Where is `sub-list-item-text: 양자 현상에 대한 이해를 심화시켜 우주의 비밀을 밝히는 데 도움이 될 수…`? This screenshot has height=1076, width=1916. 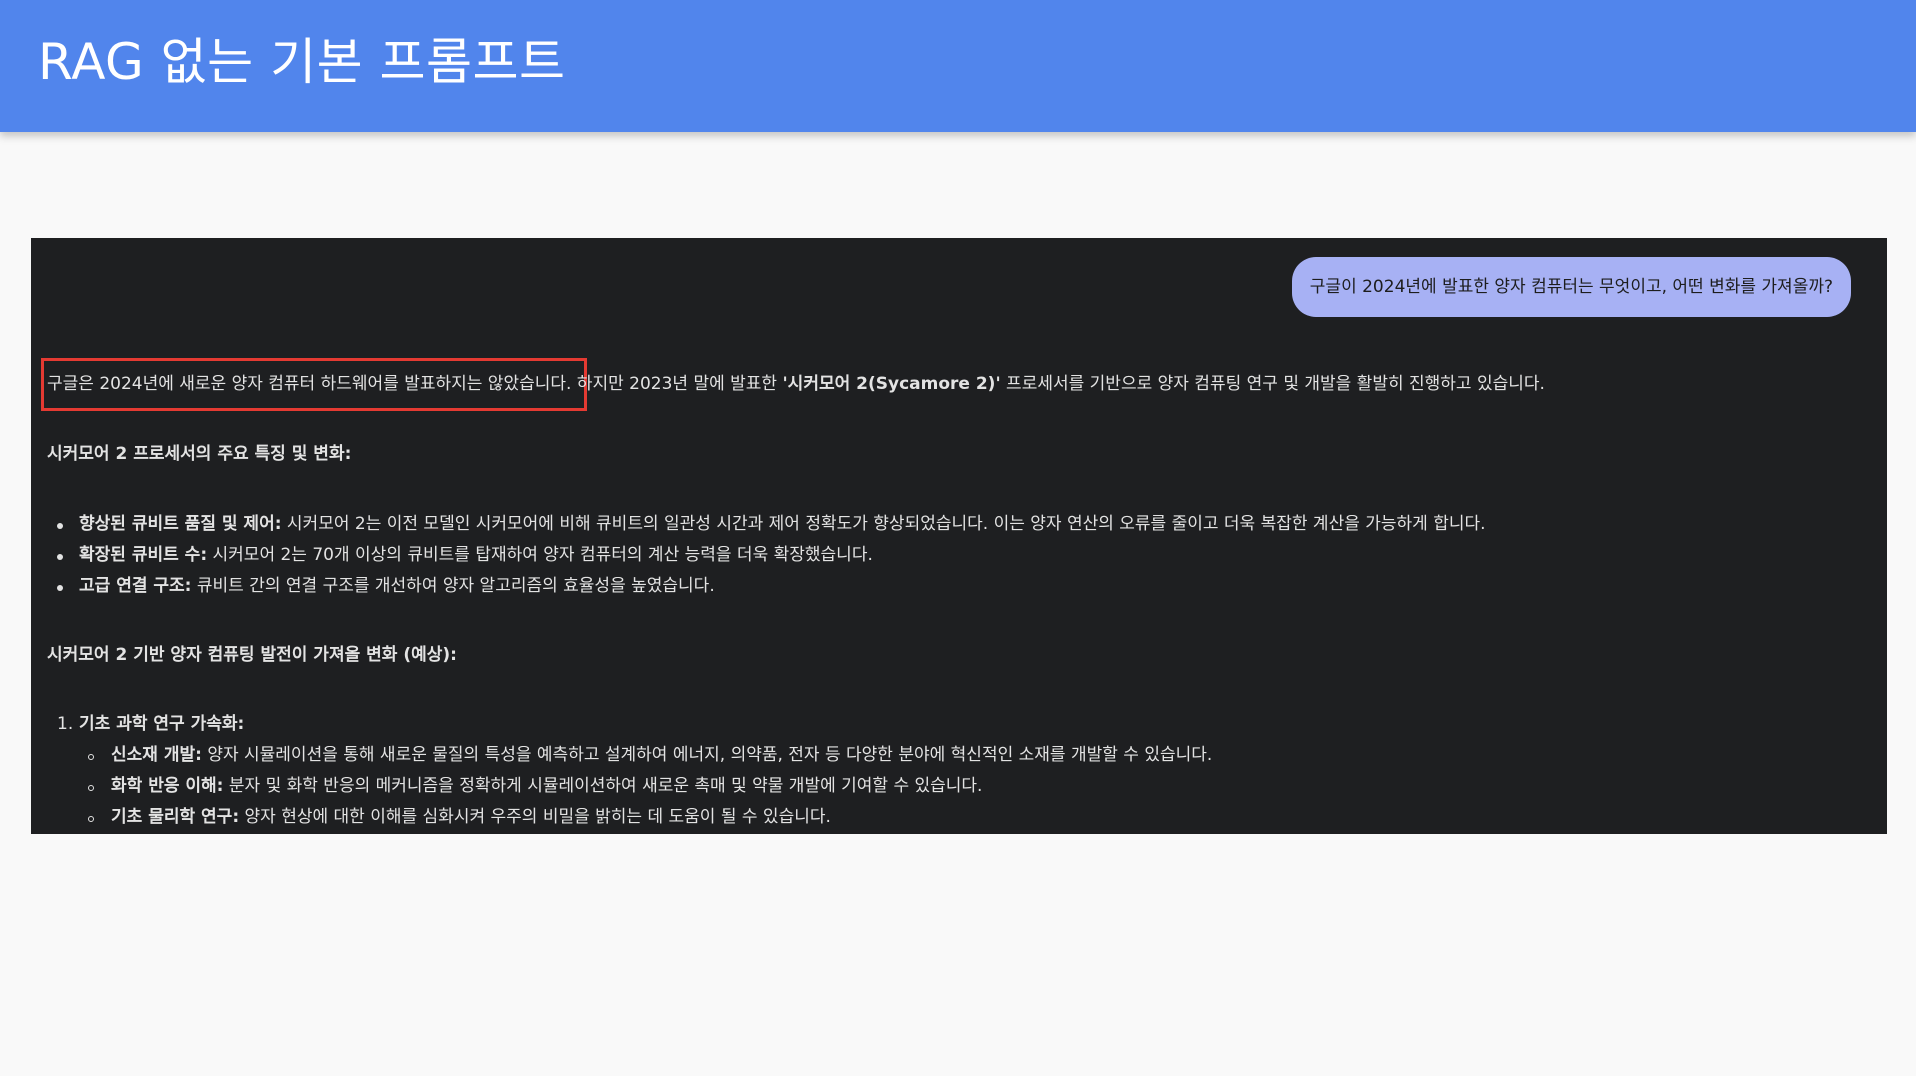
sub-list-item-text: 양자 현상에 대한 이해를 심화시켜 우주의 비밀을 밝히는 데 도움이 될 수… is located at coordinates (535, 817).